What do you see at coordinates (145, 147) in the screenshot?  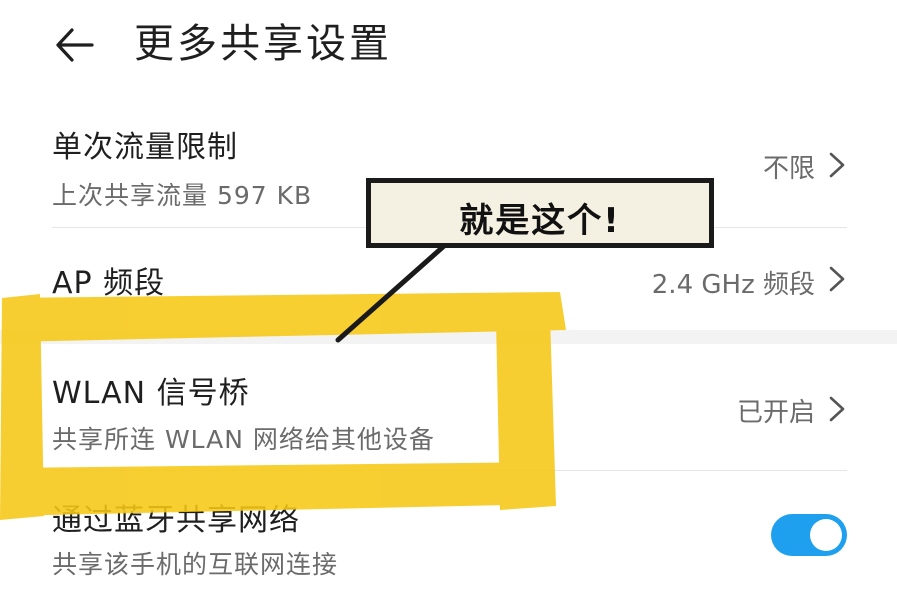 I see `row-title: 单次流量限制` at bounding box center [145, 147].